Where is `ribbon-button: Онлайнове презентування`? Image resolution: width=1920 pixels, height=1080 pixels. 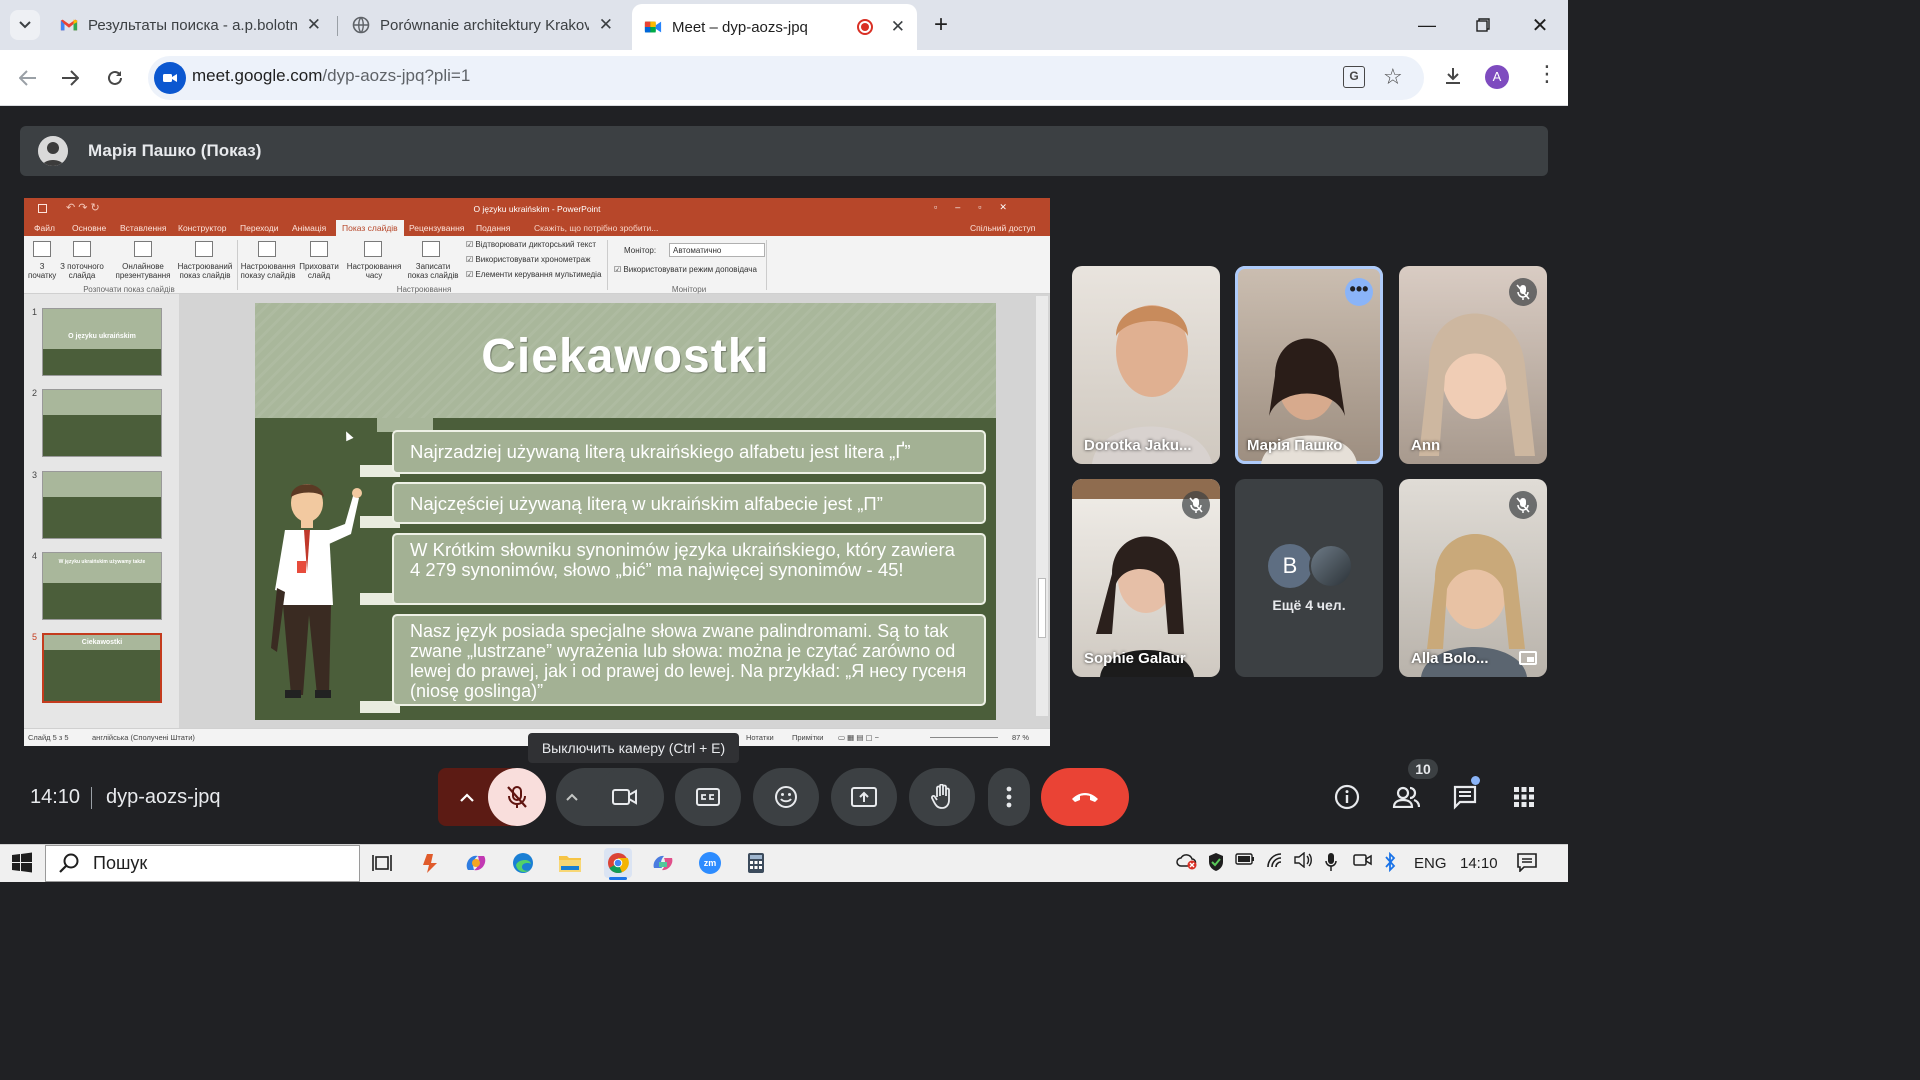
ribbon-button: Онлайнове презентування is located at coordinates (143, 271).